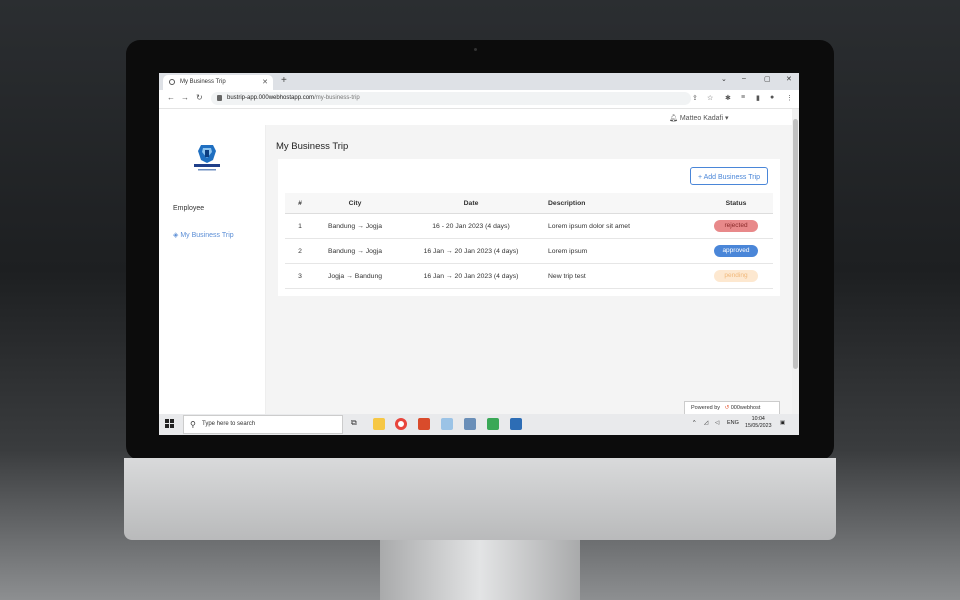 This screenshot has height=600, width=960. What do you see at coordinates (695, 98) in the screenshot?
I see `share-icon: ⇪` at bounding box center [695, 98].